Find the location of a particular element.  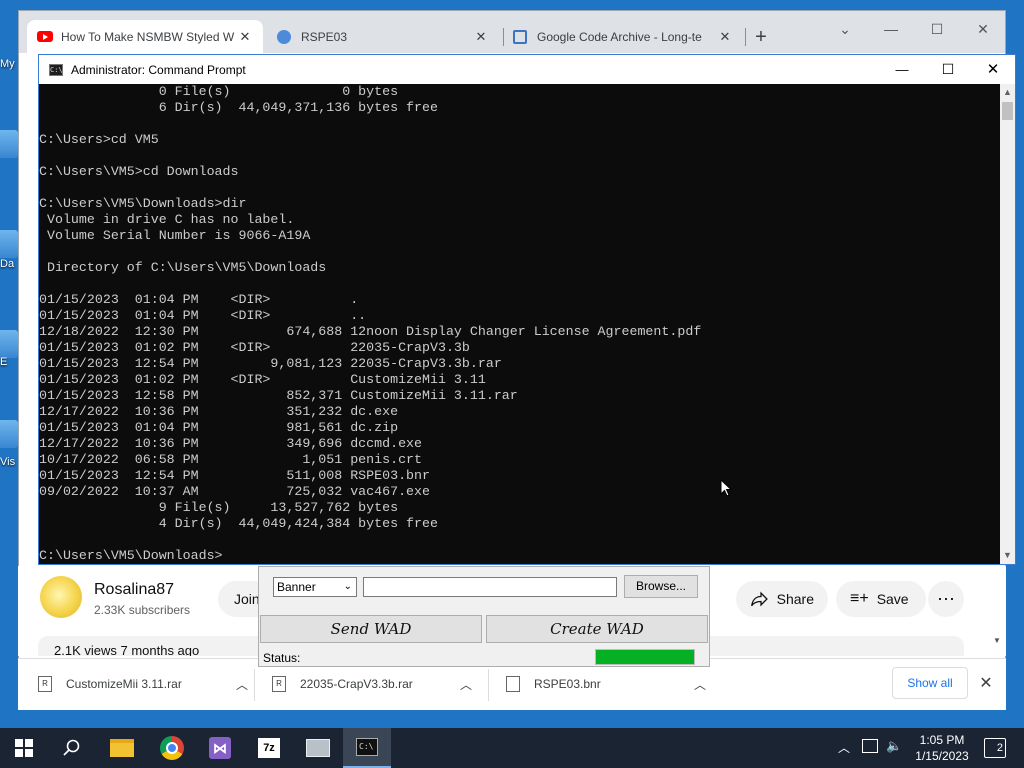

tab-google-code: Google Code Archive - Long-te ✕ is located at coordinates (623, 36).